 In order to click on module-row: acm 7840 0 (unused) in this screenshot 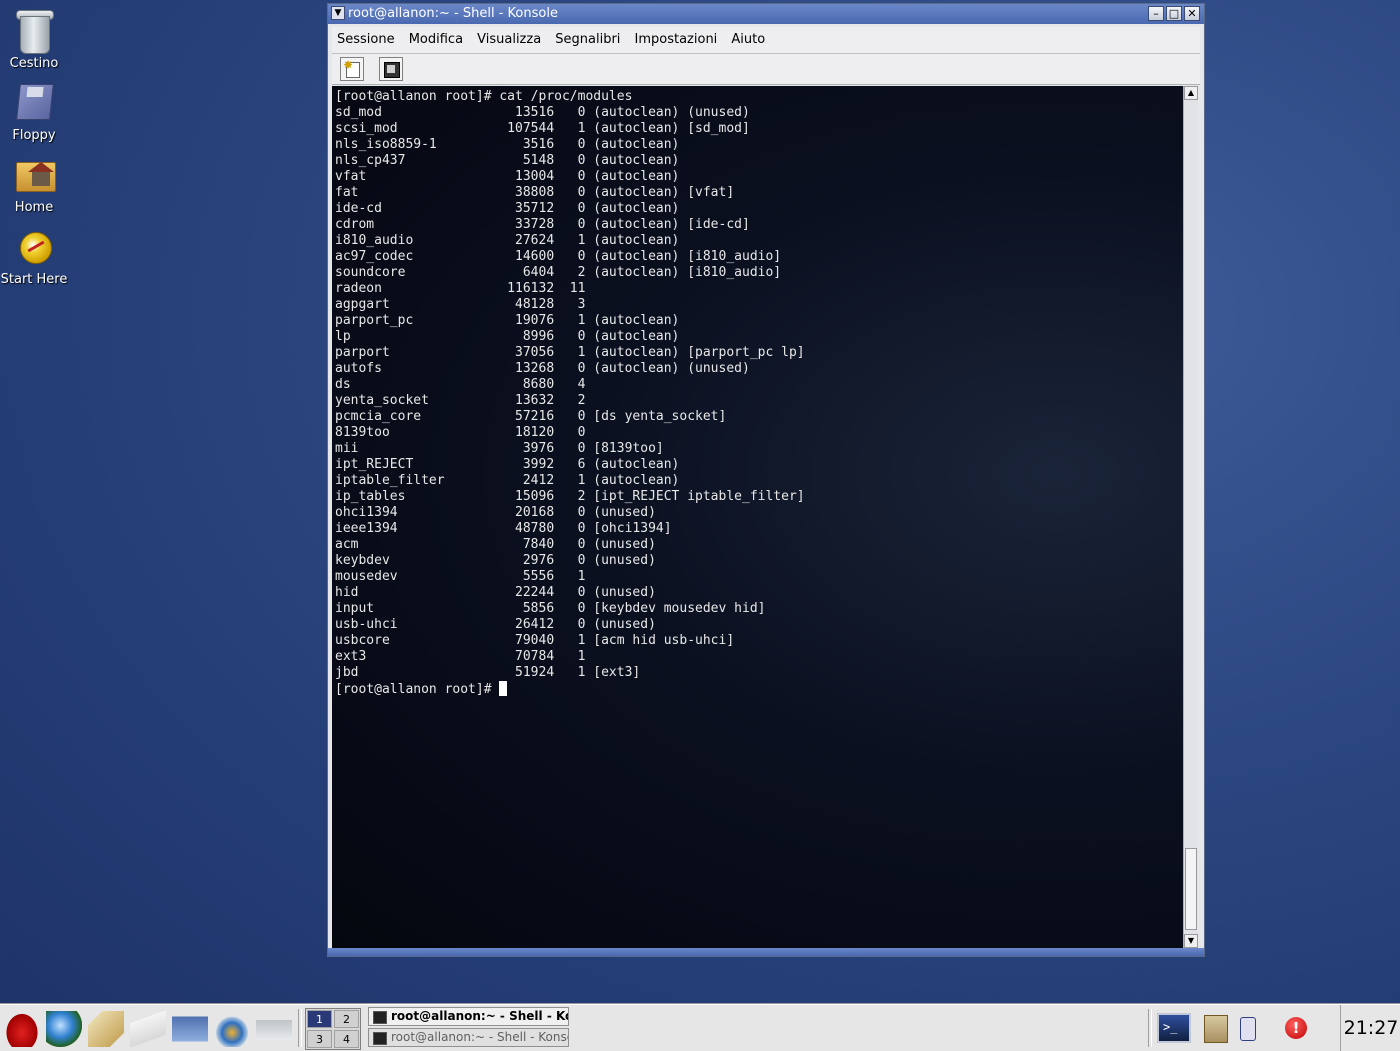, I will do `click(495, 544)`.